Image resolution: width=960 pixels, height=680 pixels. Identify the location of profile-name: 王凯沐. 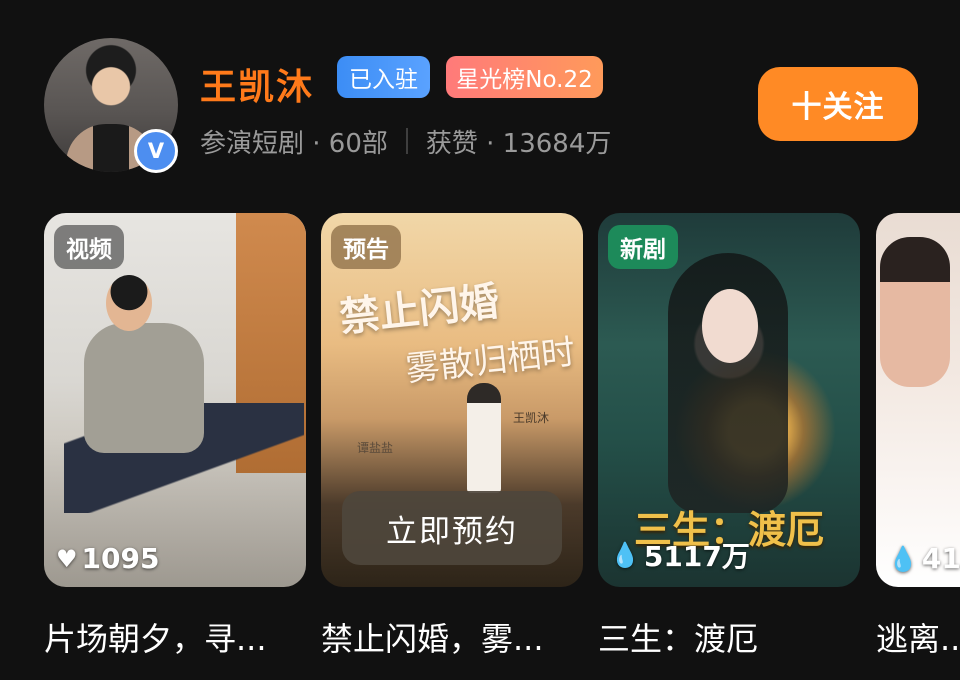
(257, 87).